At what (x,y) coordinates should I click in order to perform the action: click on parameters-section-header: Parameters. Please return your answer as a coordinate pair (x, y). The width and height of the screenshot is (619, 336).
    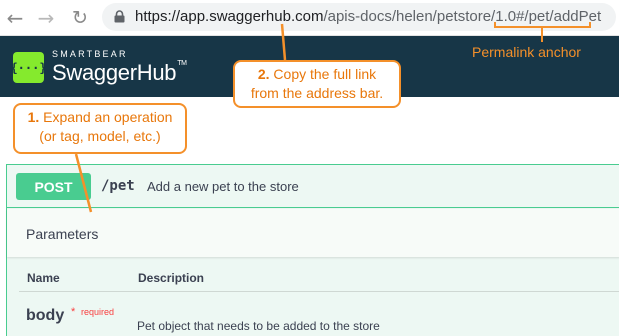
    Looking at the image, I should click on (313, 233).